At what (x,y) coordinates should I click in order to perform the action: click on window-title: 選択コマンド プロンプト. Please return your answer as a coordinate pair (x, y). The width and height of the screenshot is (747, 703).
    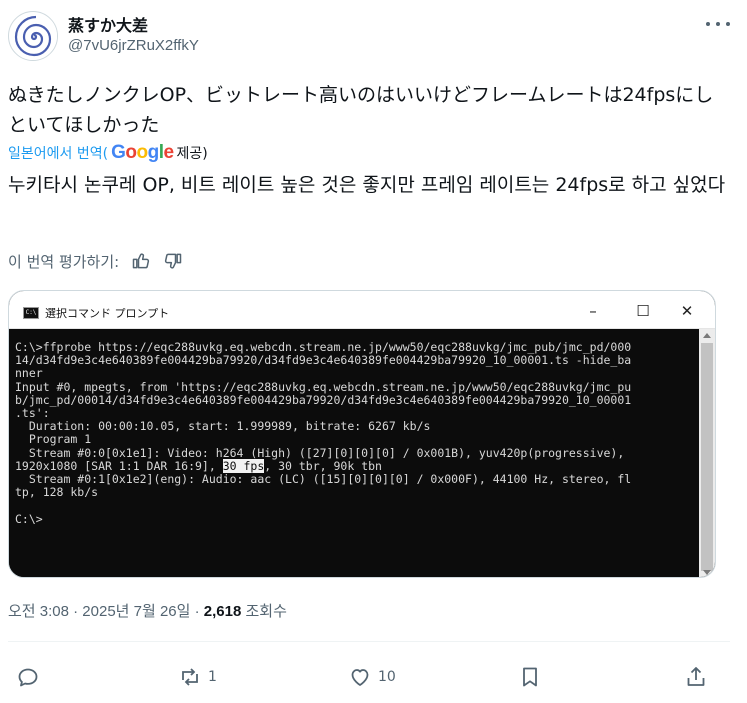
    Looking at the image, I should click on (107, 313).